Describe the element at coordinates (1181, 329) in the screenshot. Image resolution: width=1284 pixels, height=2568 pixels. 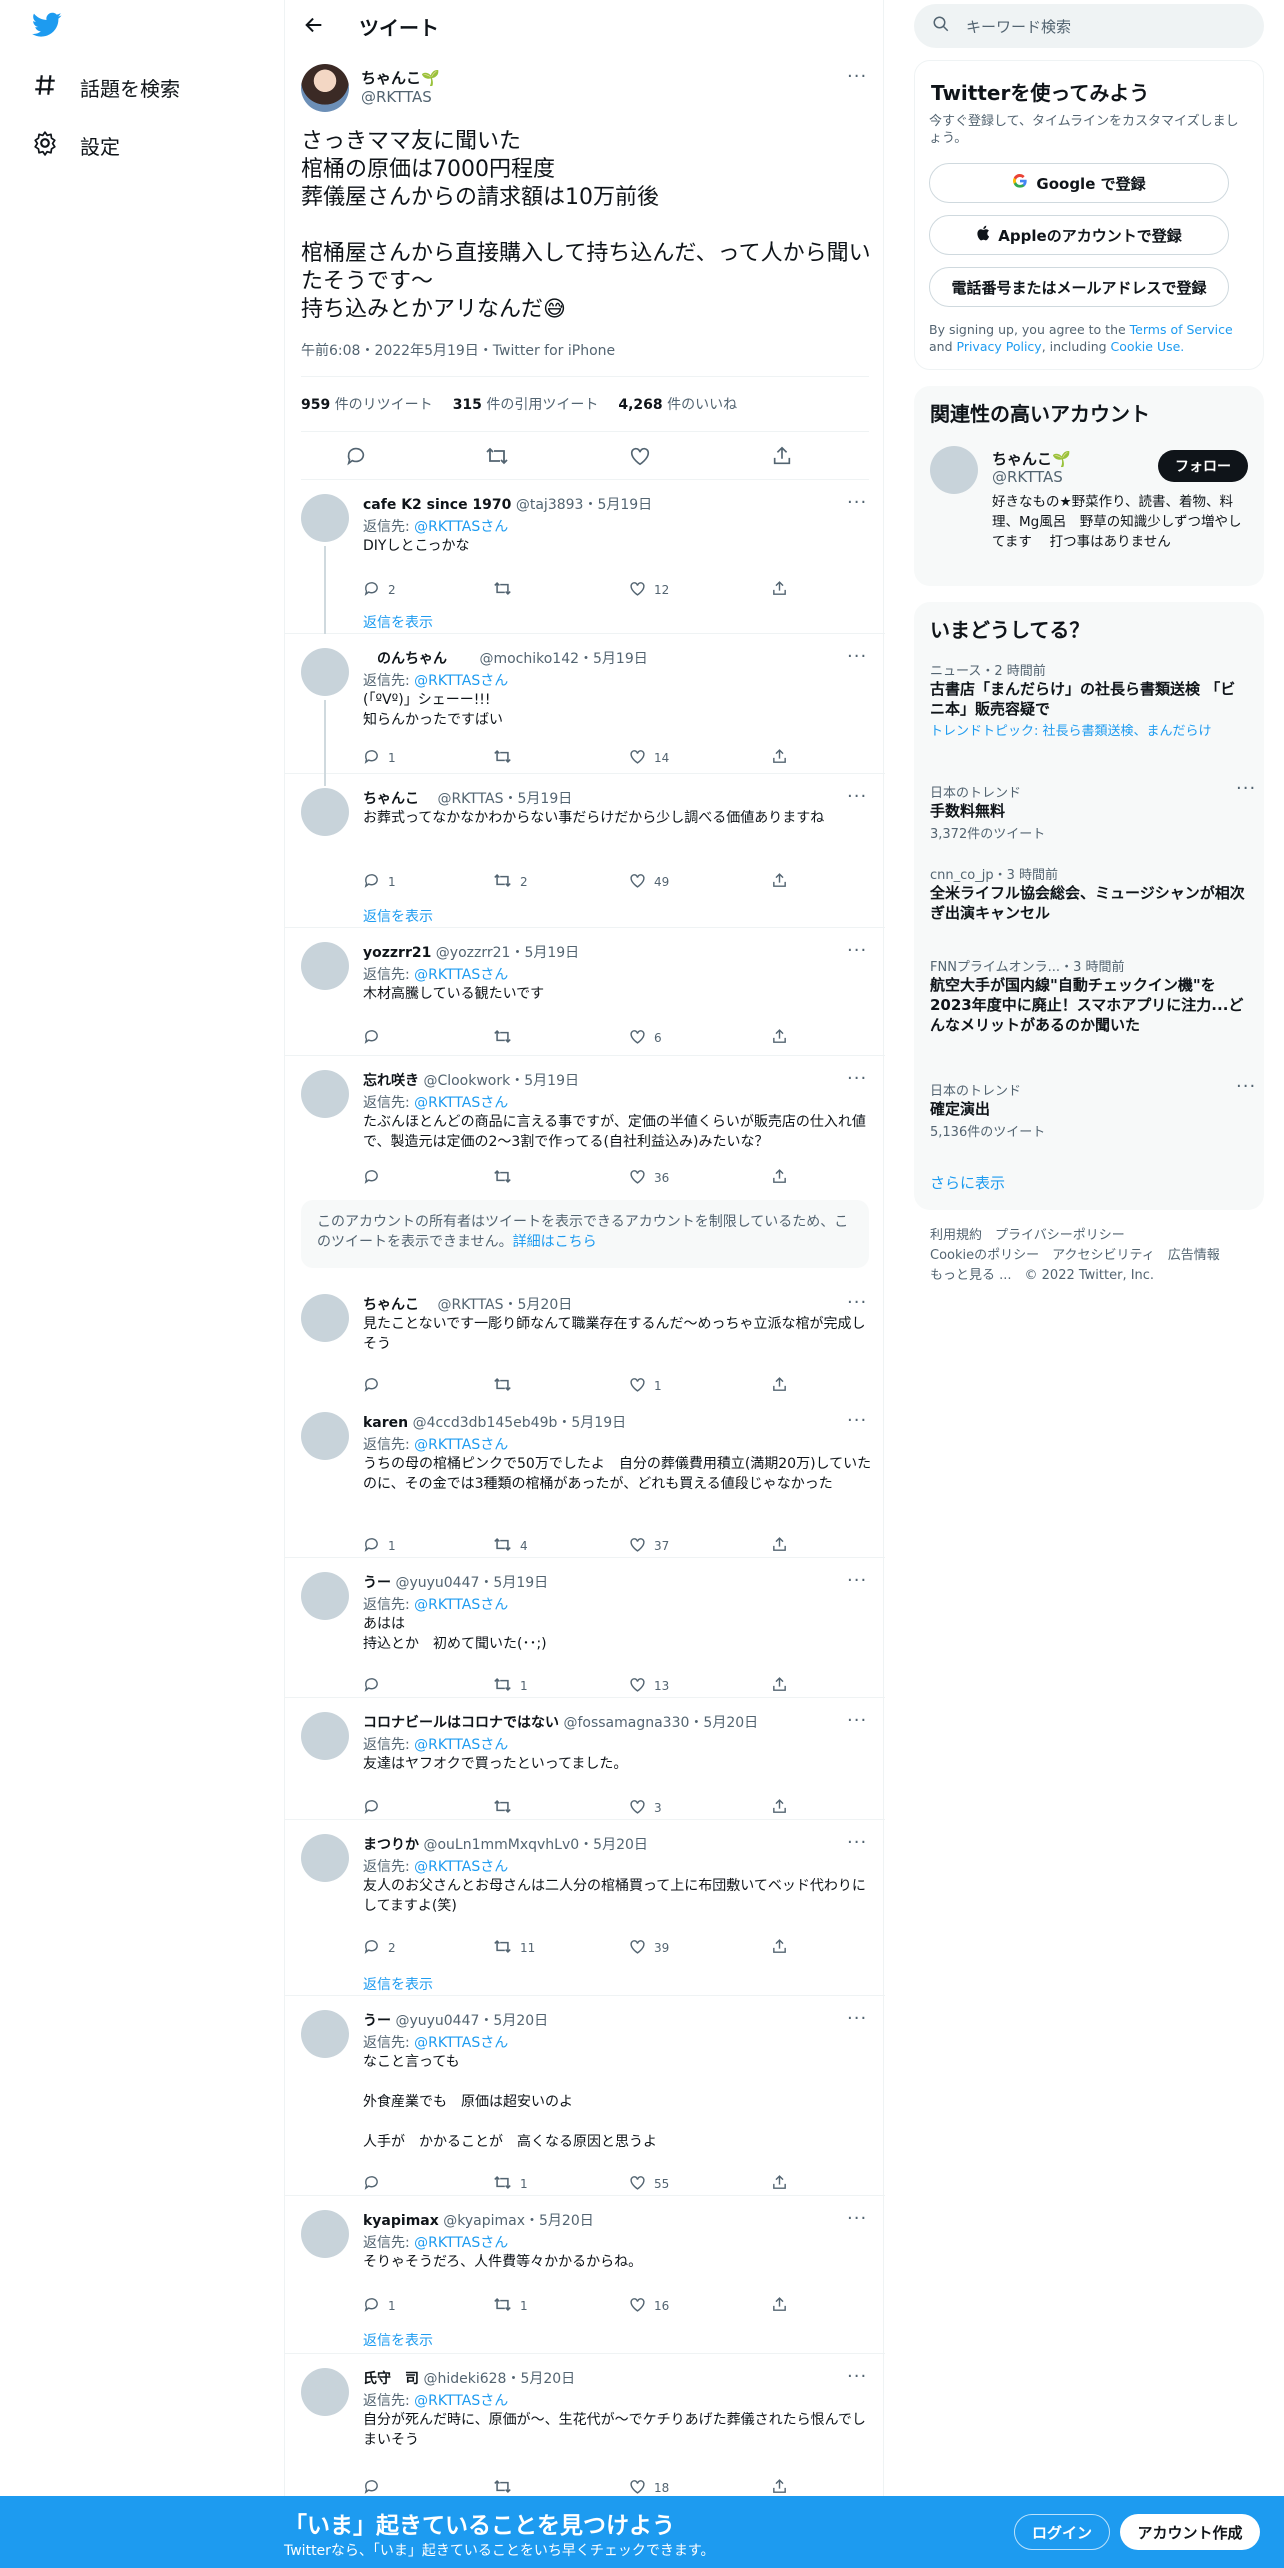
I see `terms-link: Terms of Service` at that location.